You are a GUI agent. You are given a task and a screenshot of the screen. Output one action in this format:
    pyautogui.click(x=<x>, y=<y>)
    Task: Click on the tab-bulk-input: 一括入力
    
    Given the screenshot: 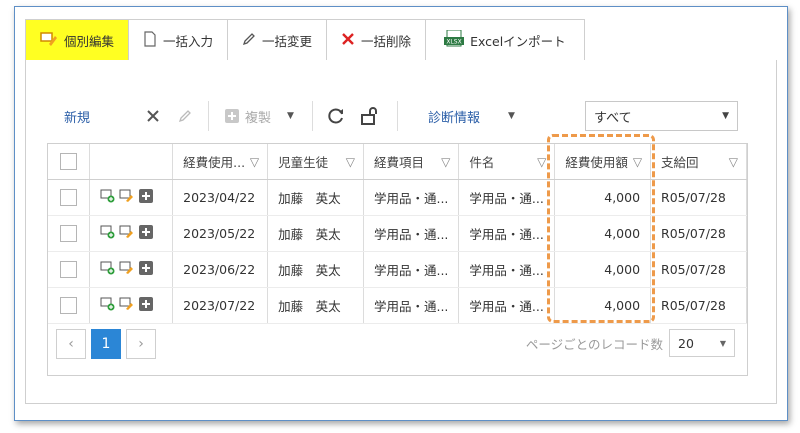 What is the action you would take?
    pyautogui.click(x=178, y=39)
    